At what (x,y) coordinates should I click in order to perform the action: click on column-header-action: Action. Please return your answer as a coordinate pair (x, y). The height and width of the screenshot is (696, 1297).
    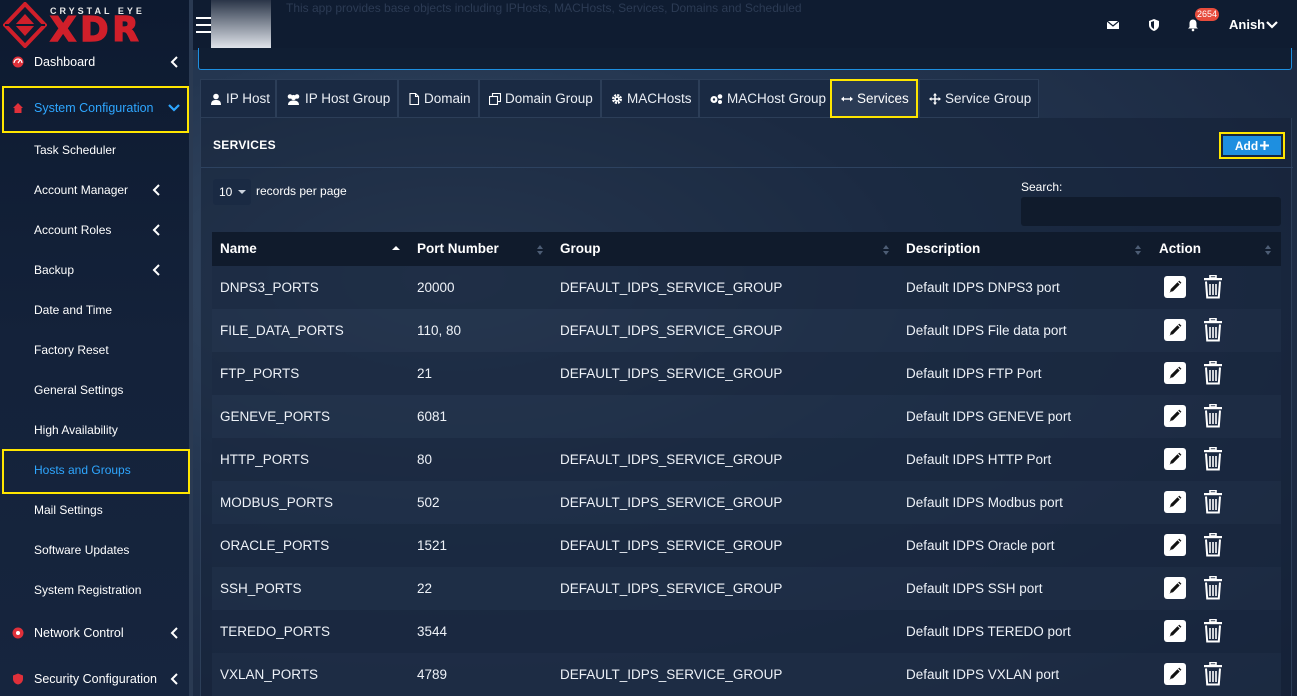
    Looking at the image, I should click on (1180, 248).